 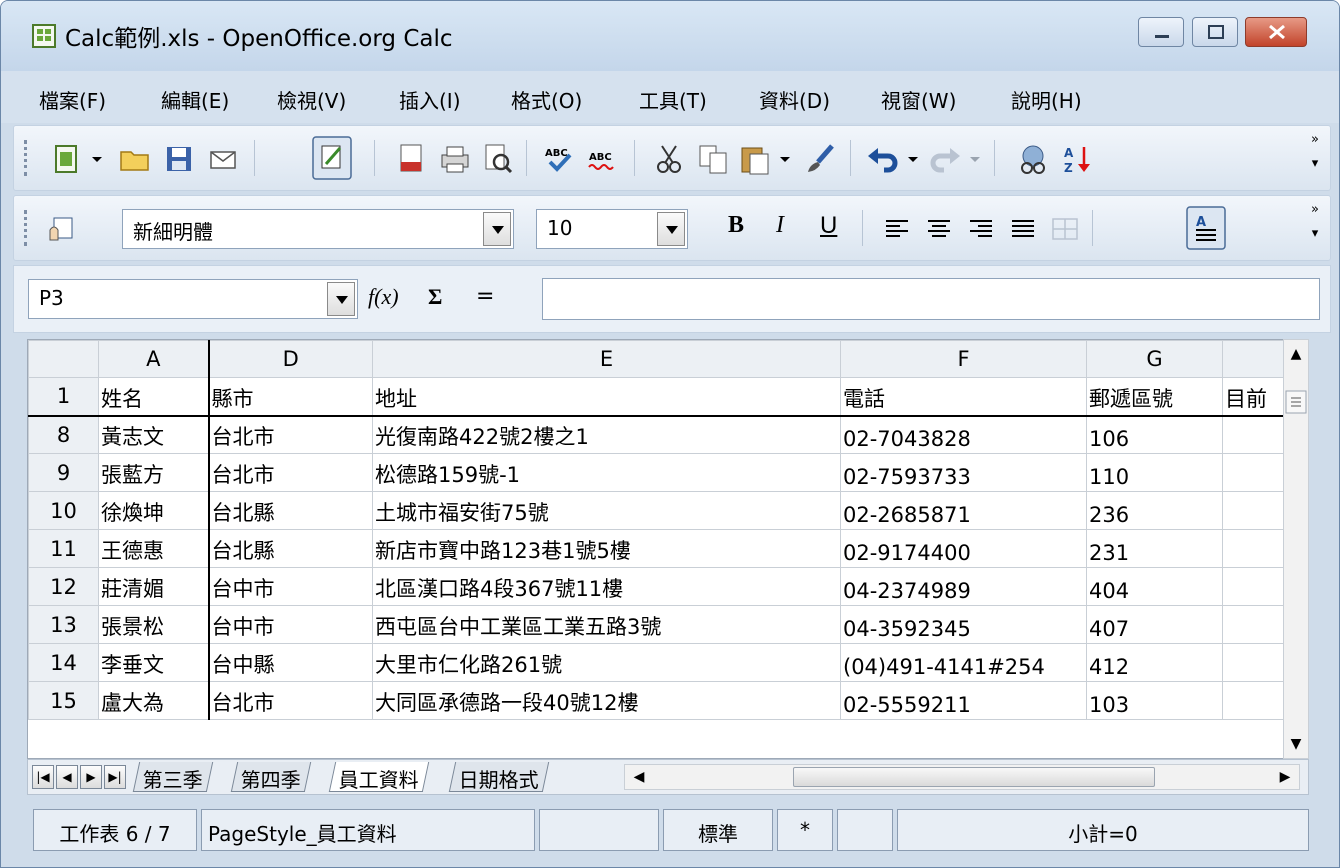 I want to click on wrap-text-icon: A, so click(x=1206, y=228).